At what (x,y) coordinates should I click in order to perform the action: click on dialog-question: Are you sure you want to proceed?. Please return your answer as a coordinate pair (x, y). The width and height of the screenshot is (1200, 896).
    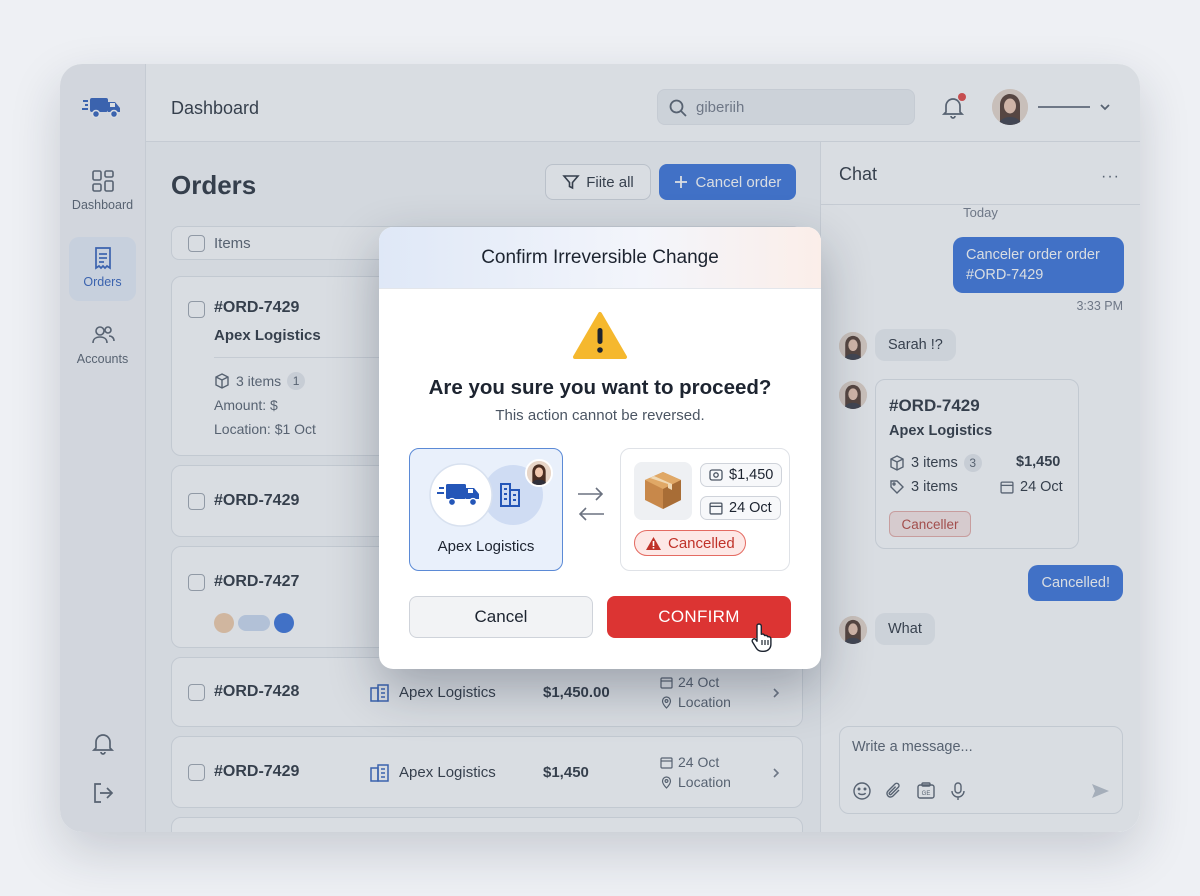
    Looking at the image, I should click on (600, 387).